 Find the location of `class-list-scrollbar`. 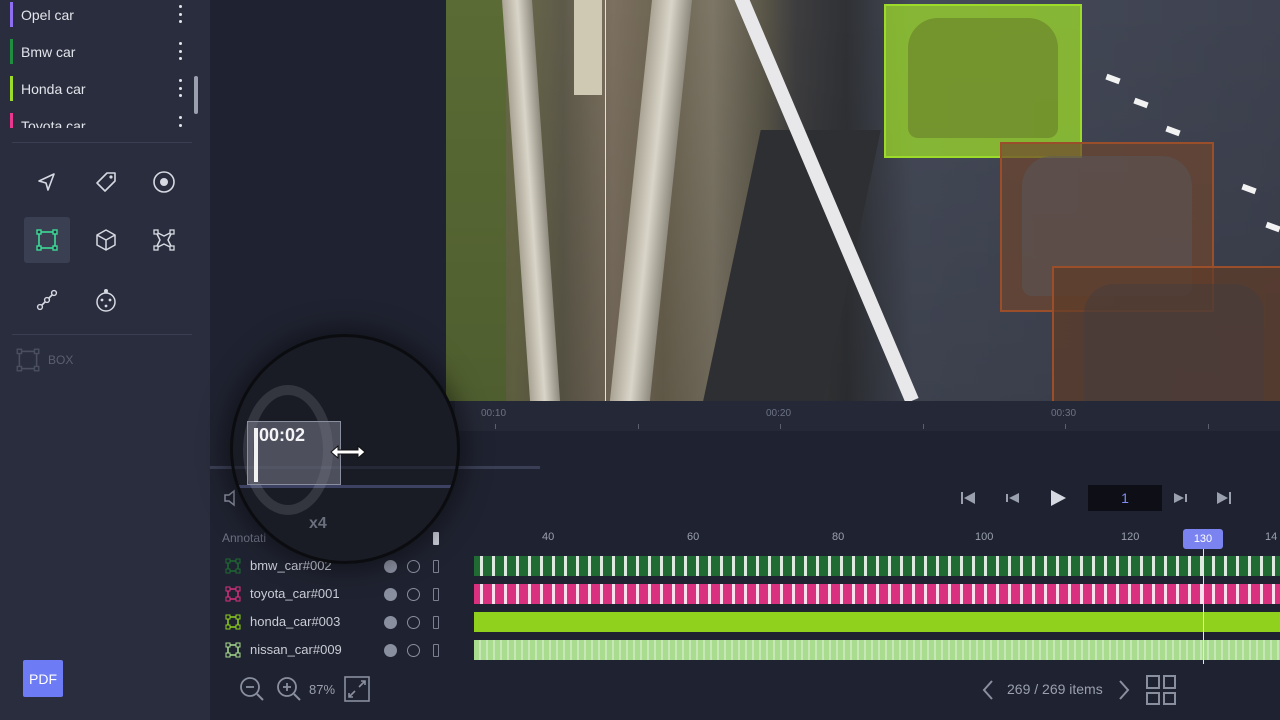

class-list-scrollbar is located at coordinates (196, 95).